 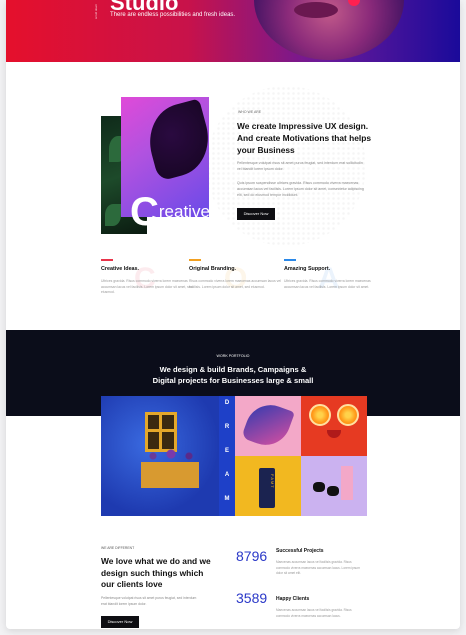 What do you see at coordinates (96, 12) in the screenshot?
I see `scroll-label: scroll down` at bounding box center [96, 12].